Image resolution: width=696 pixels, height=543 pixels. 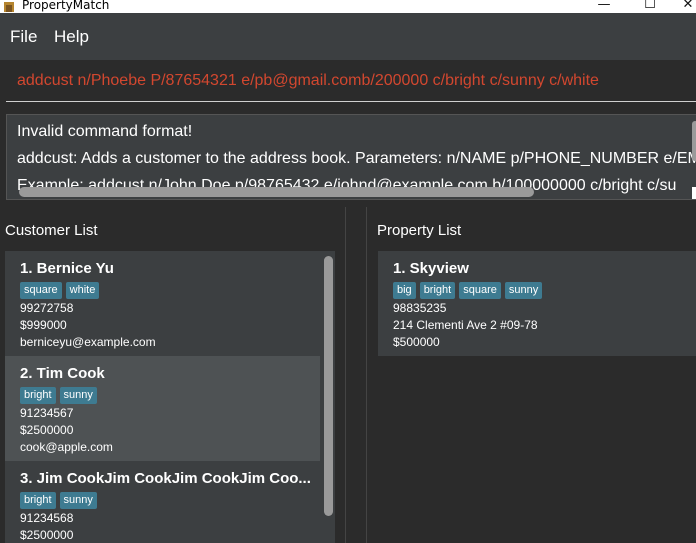 What do you see at coordinates (276, 192) in the screenshot?
I see `result-horizontal-scrollbar` at bounding box center [276, 192].